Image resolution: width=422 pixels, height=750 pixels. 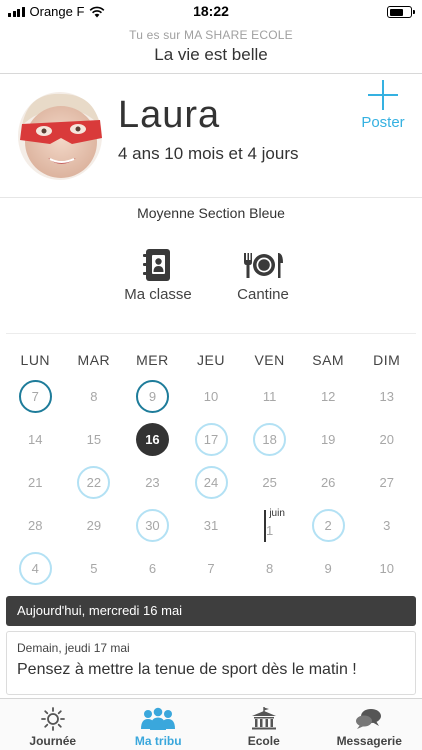 What do you see at coordinates (269, 360) in the screenshot?
I see `weekday-label: VEN` at bounding box center [269, 360].